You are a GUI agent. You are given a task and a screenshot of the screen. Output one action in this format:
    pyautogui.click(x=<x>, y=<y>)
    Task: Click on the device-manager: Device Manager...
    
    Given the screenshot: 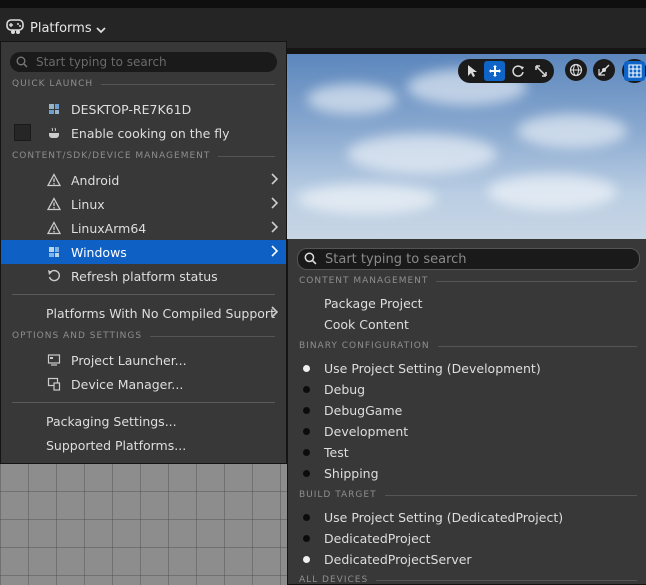 What is the action you would take?
    pyautogui.click(x=143, y=384)
    